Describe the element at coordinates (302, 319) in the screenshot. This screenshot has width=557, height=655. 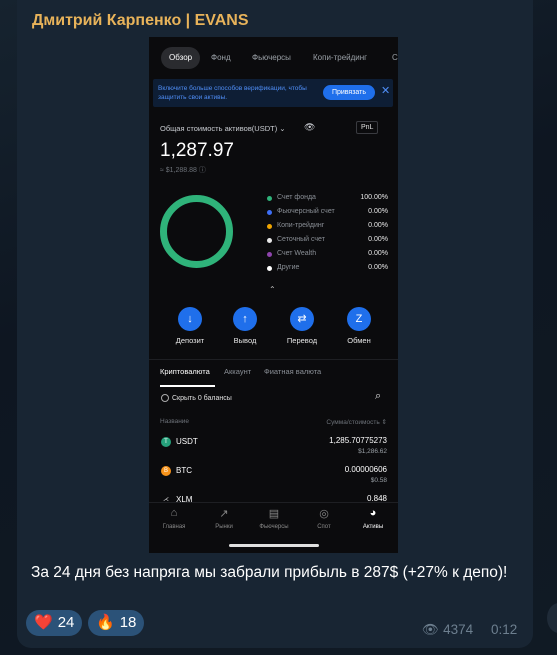
I see `transfer-icon: ⇄` at that location.